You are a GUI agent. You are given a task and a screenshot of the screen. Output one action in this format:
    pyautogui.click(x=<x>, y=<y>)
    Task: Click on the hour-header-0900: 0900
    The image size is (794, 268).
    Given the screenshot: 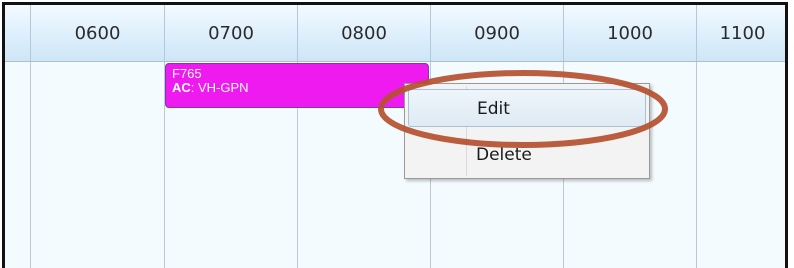 What is the action you would take?
    pyautogui.click(x=496, y=33)
    